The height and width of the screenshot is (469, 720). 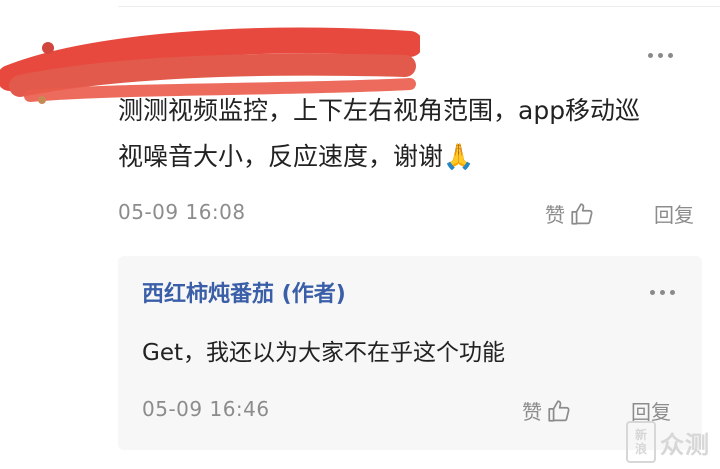 I want to click on reply-like-button: 赞, so click(x=547, y=410).